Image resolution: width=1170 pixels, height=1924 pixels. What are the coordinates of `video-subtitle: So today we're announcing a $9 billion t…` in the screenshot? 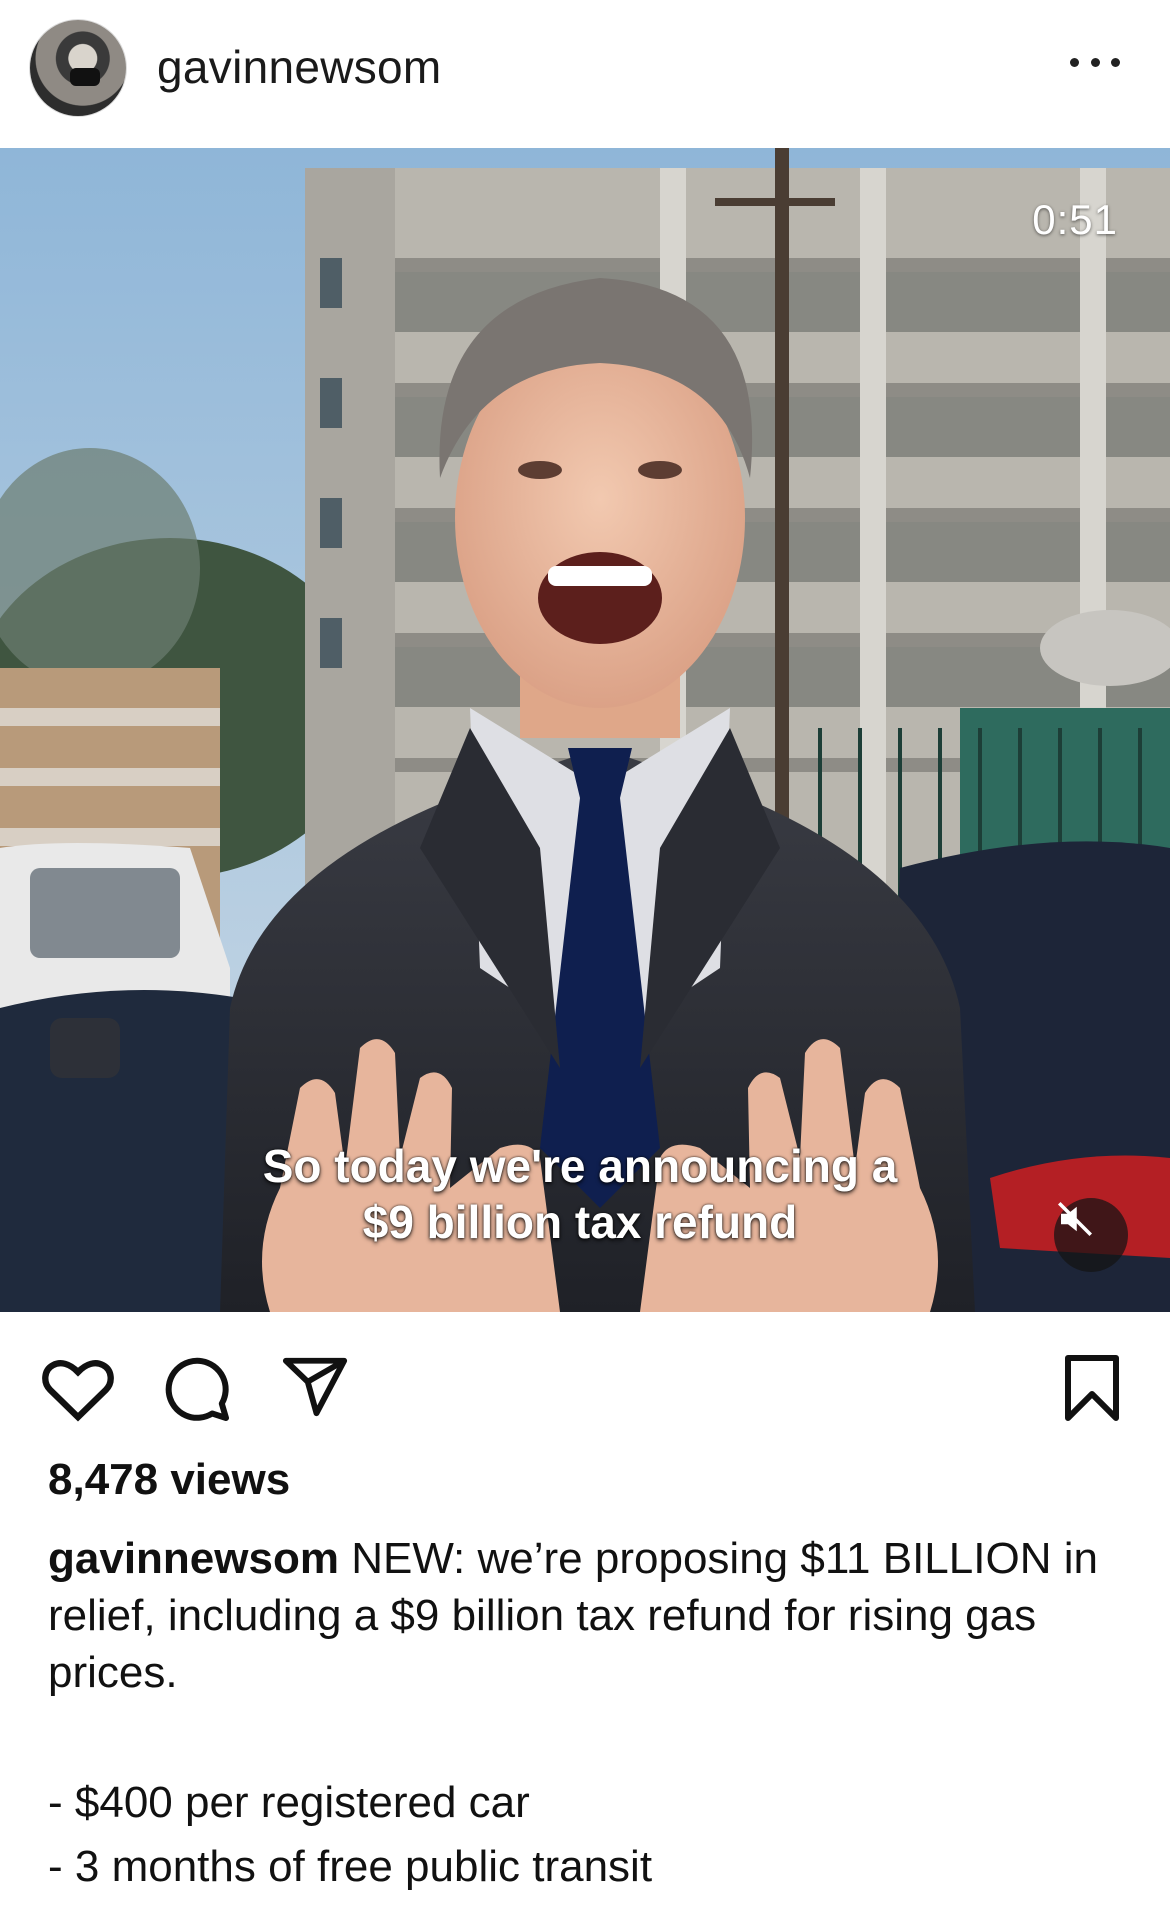 It's located at (580, 1194).